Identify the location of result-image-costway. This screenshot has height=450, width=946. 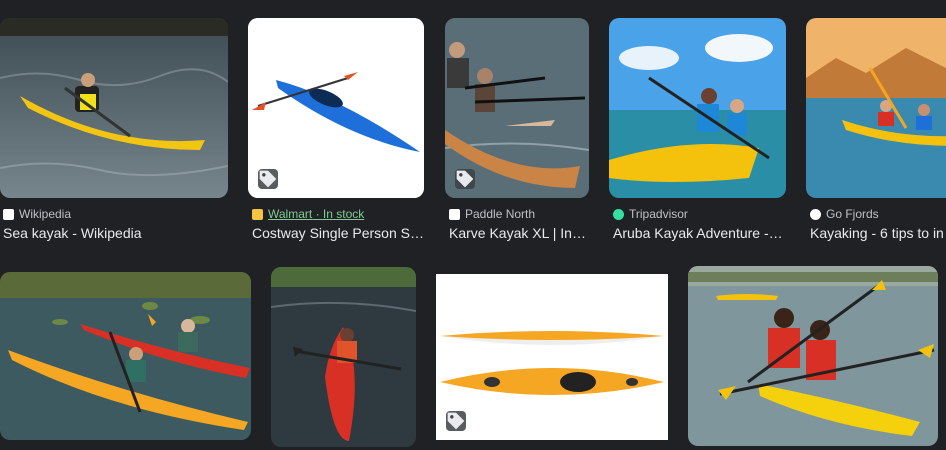
(336, 108).